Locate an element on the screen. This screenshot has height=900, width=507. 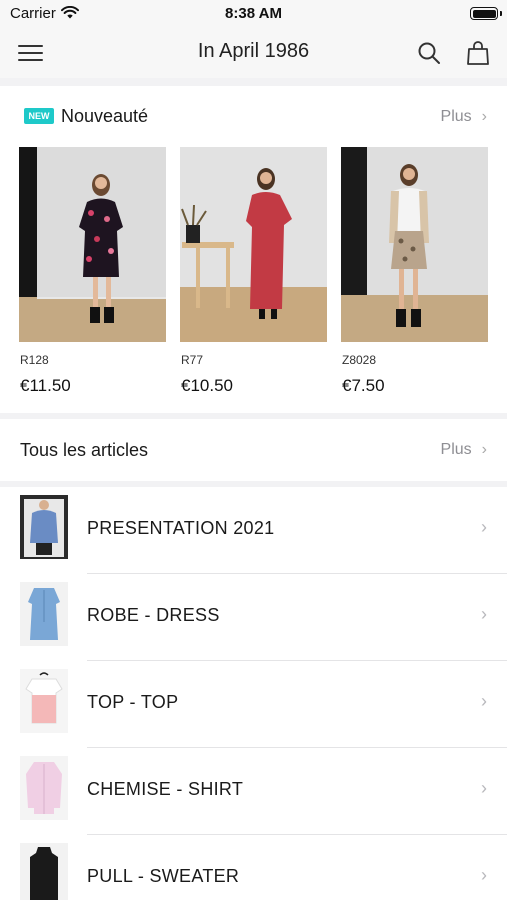
all-articles-title: Tous les articles is located at coordinates (84, 450).